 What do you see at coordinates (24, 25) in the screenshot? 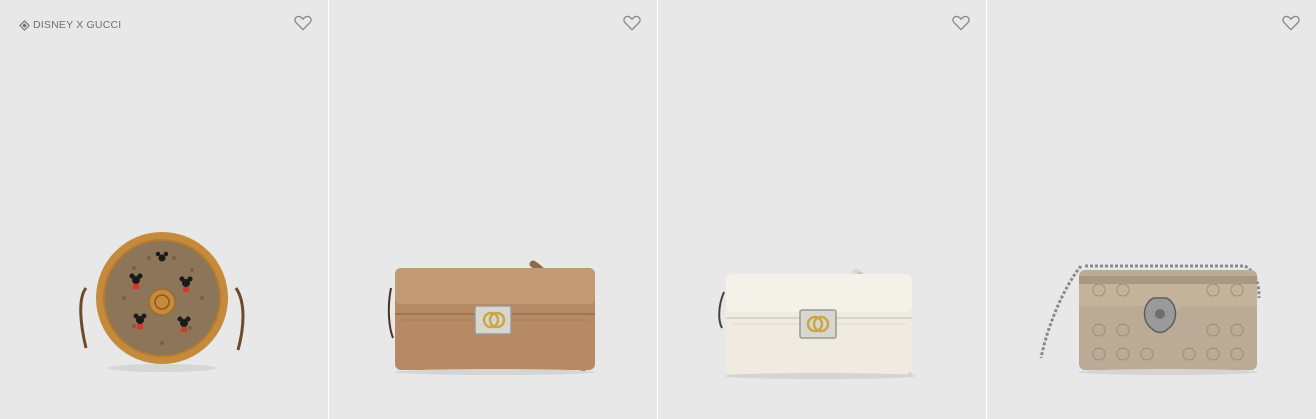
I see `diamond-icon` at bounding box center [24, 25].